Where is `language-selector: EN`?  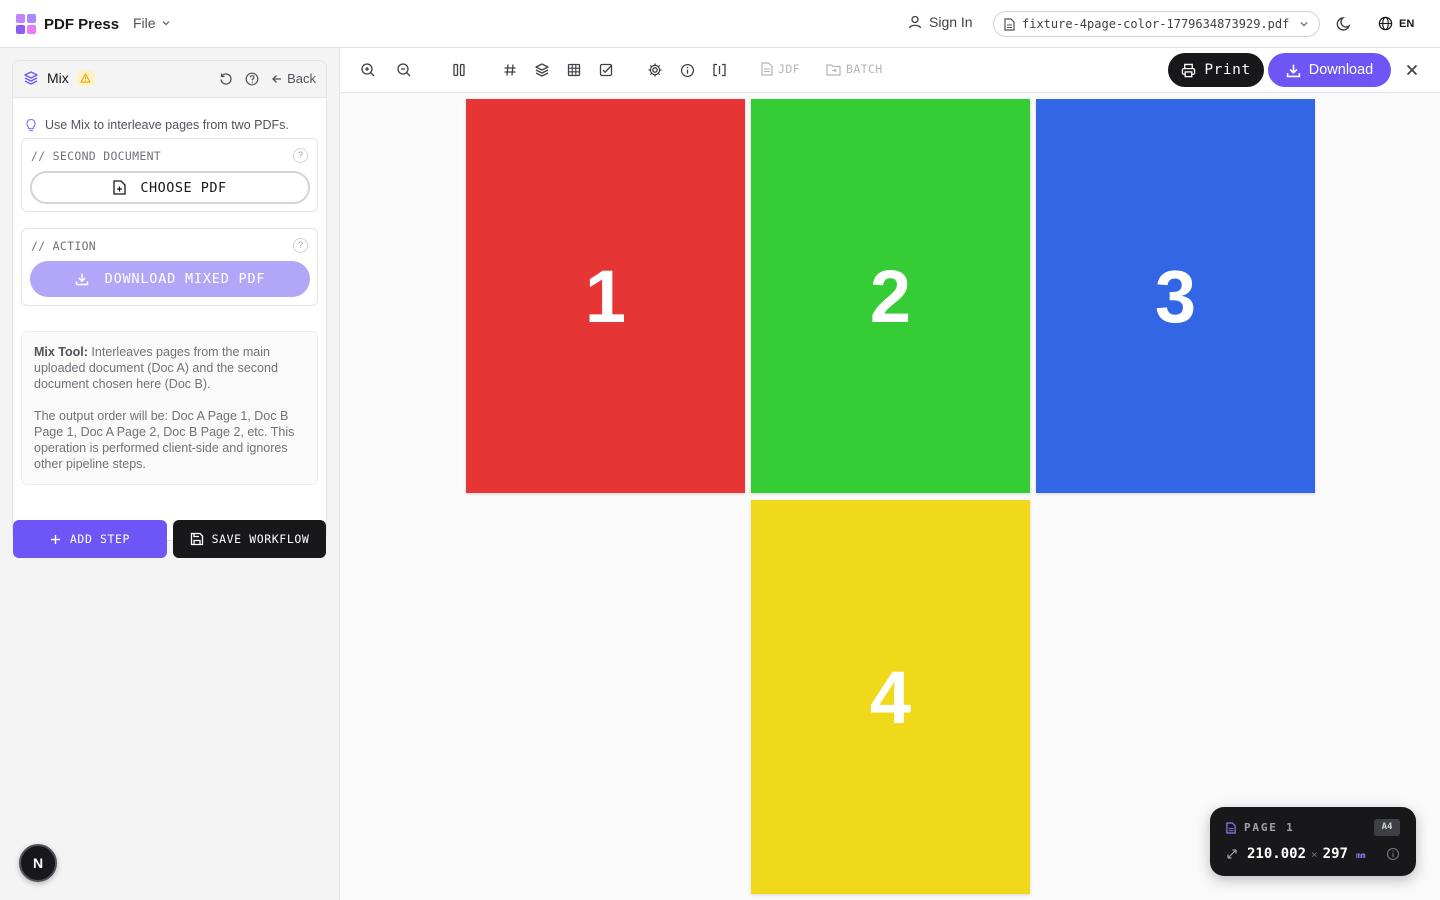 language-selector: EN is located at coordinates (1396, 23).